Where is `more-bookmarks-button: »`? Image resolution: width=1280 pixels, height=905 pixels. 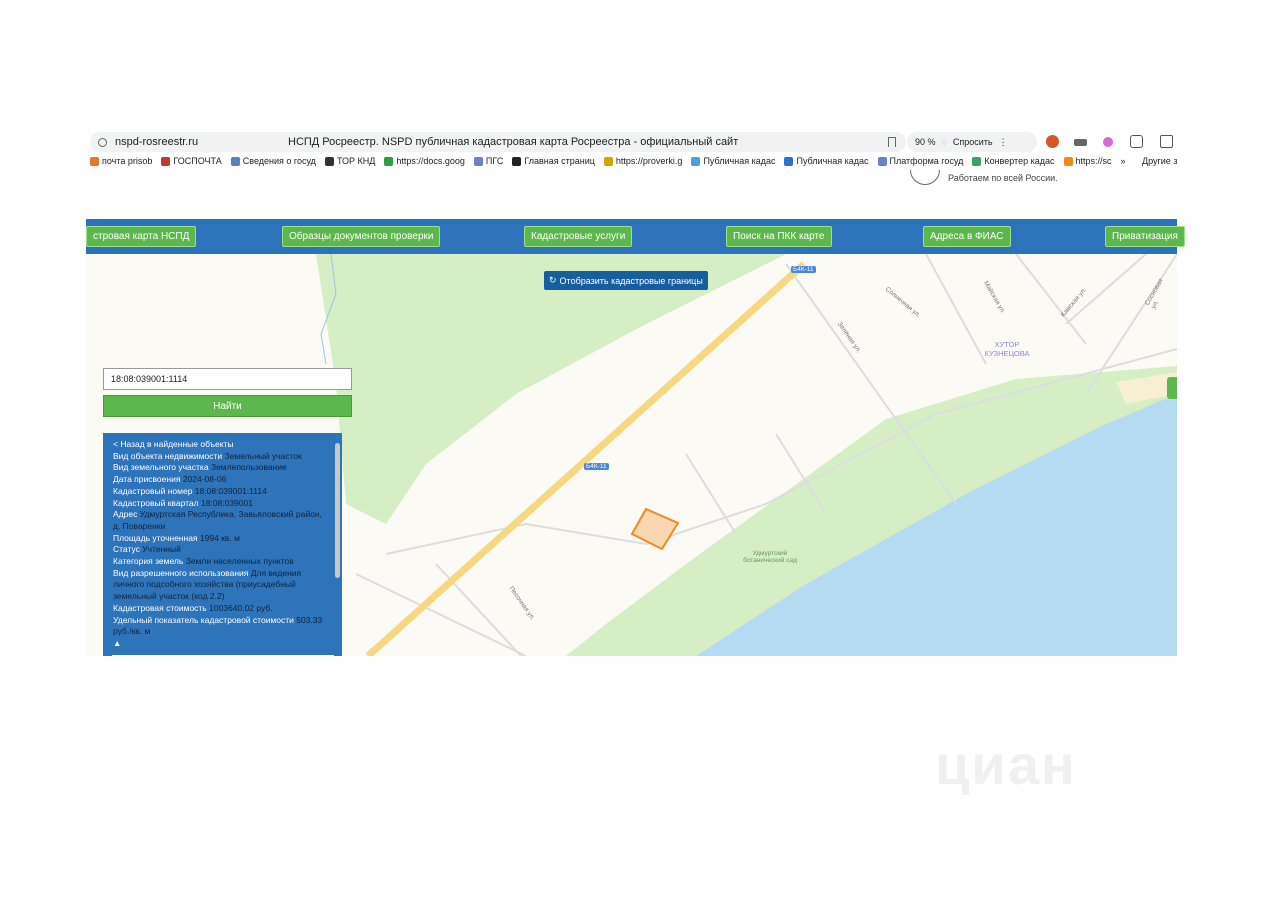 more-bookmarks-button: » is located at coordinates (1123, 161).